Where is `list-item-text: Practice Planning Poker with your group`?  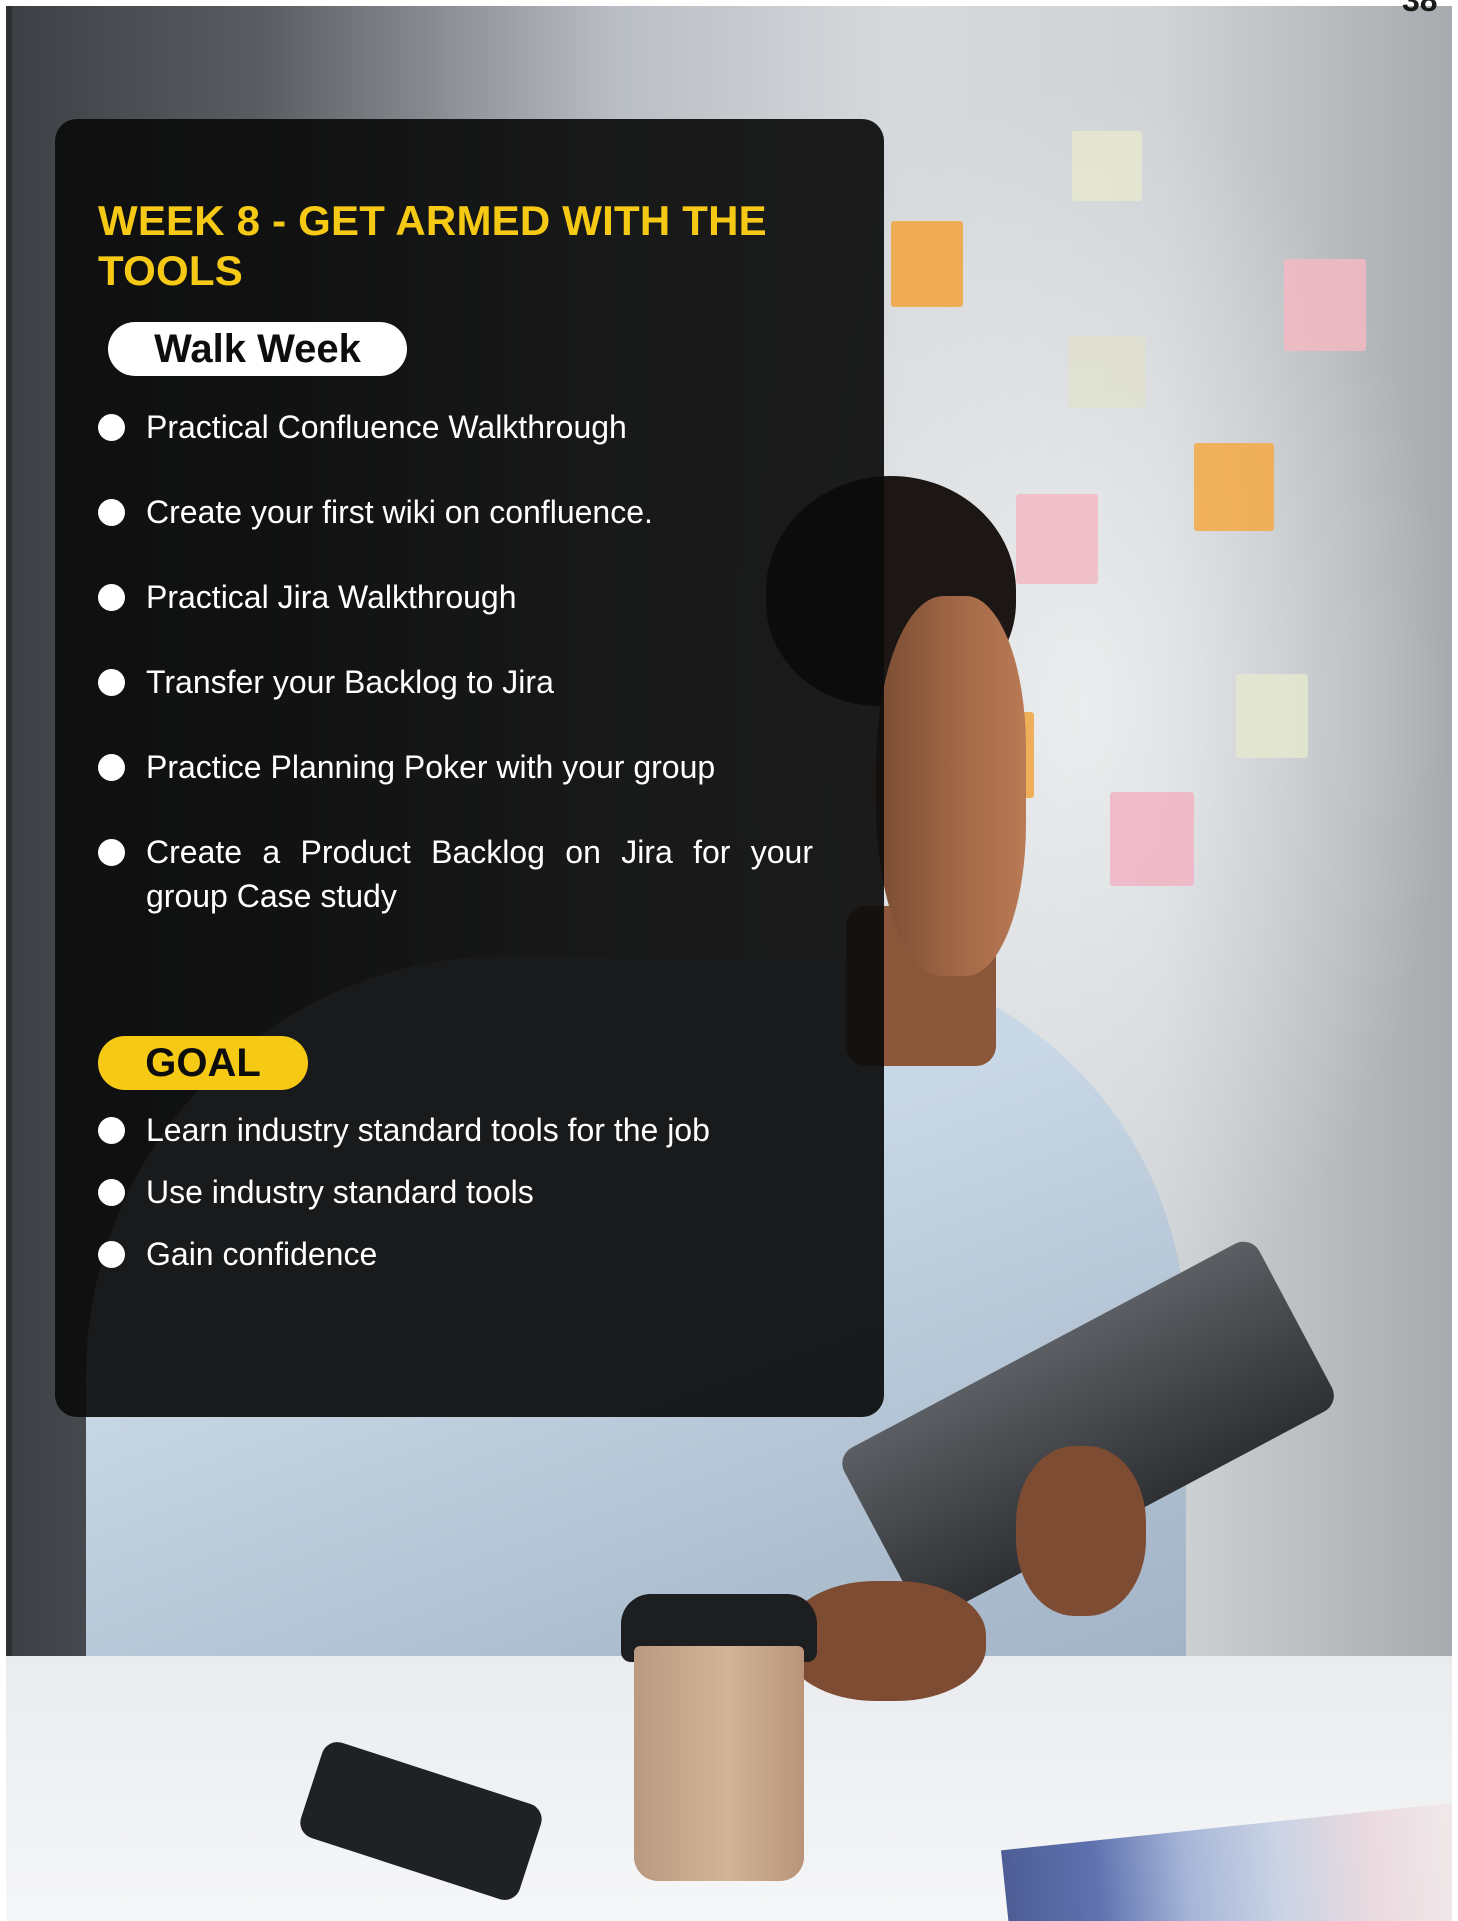 list-item-text: Practice Planning Poker with your group is located at coordinates (431, 767).